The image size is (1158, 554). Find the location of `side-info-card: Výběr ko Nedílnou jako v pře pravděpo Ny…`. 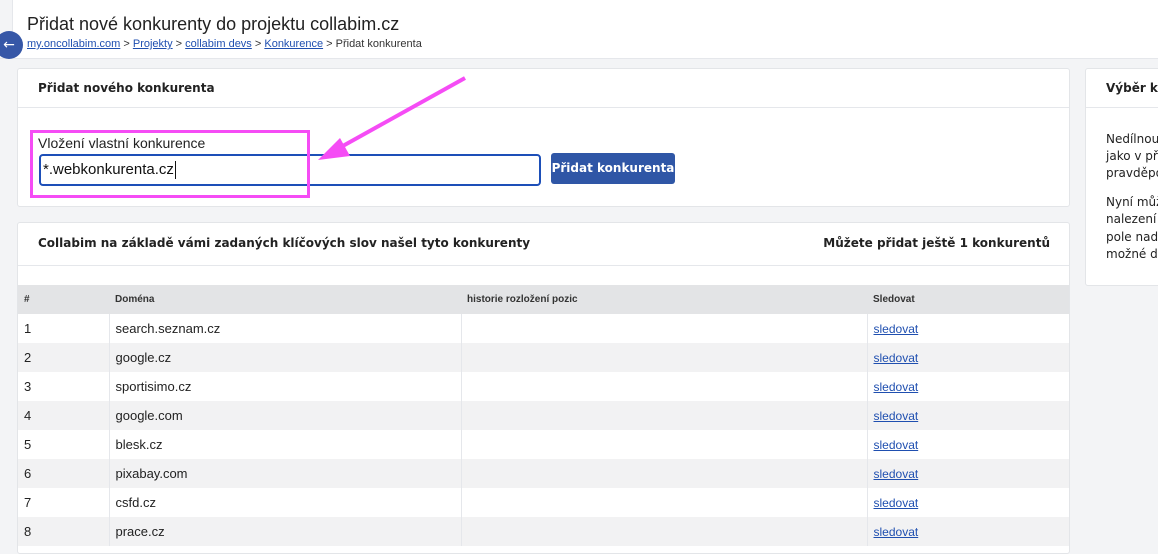

side-info-card: Výběr ko Nedílnou jako v pře pravděpo Ny… is located at coordinates (1121, 177).